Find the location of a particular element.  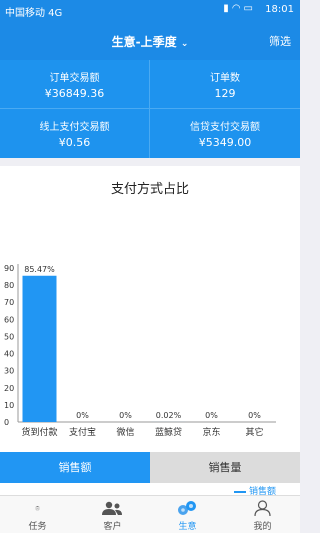

tab-label: 任务 is located at coordinates (37, 527).